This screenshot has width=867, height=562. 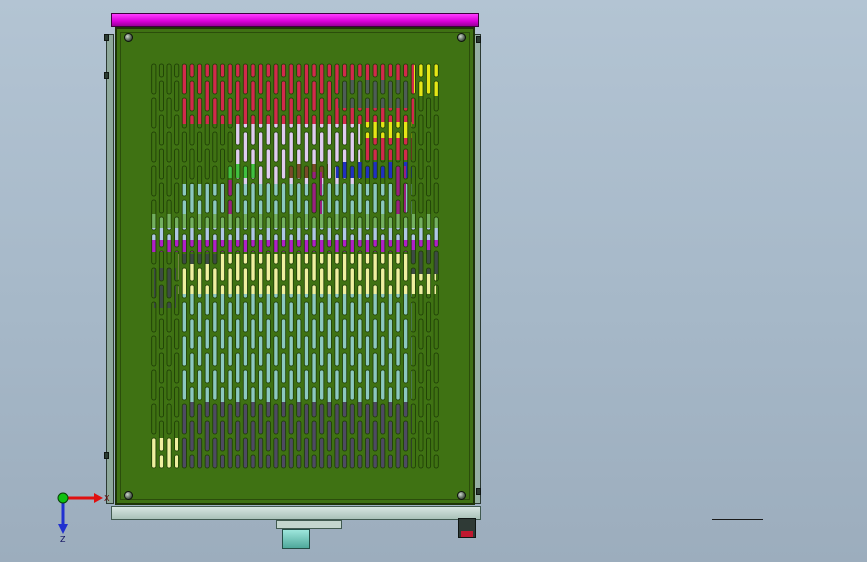 I want to click on coordinate-triad: X Z, so click(x=84, y=513).